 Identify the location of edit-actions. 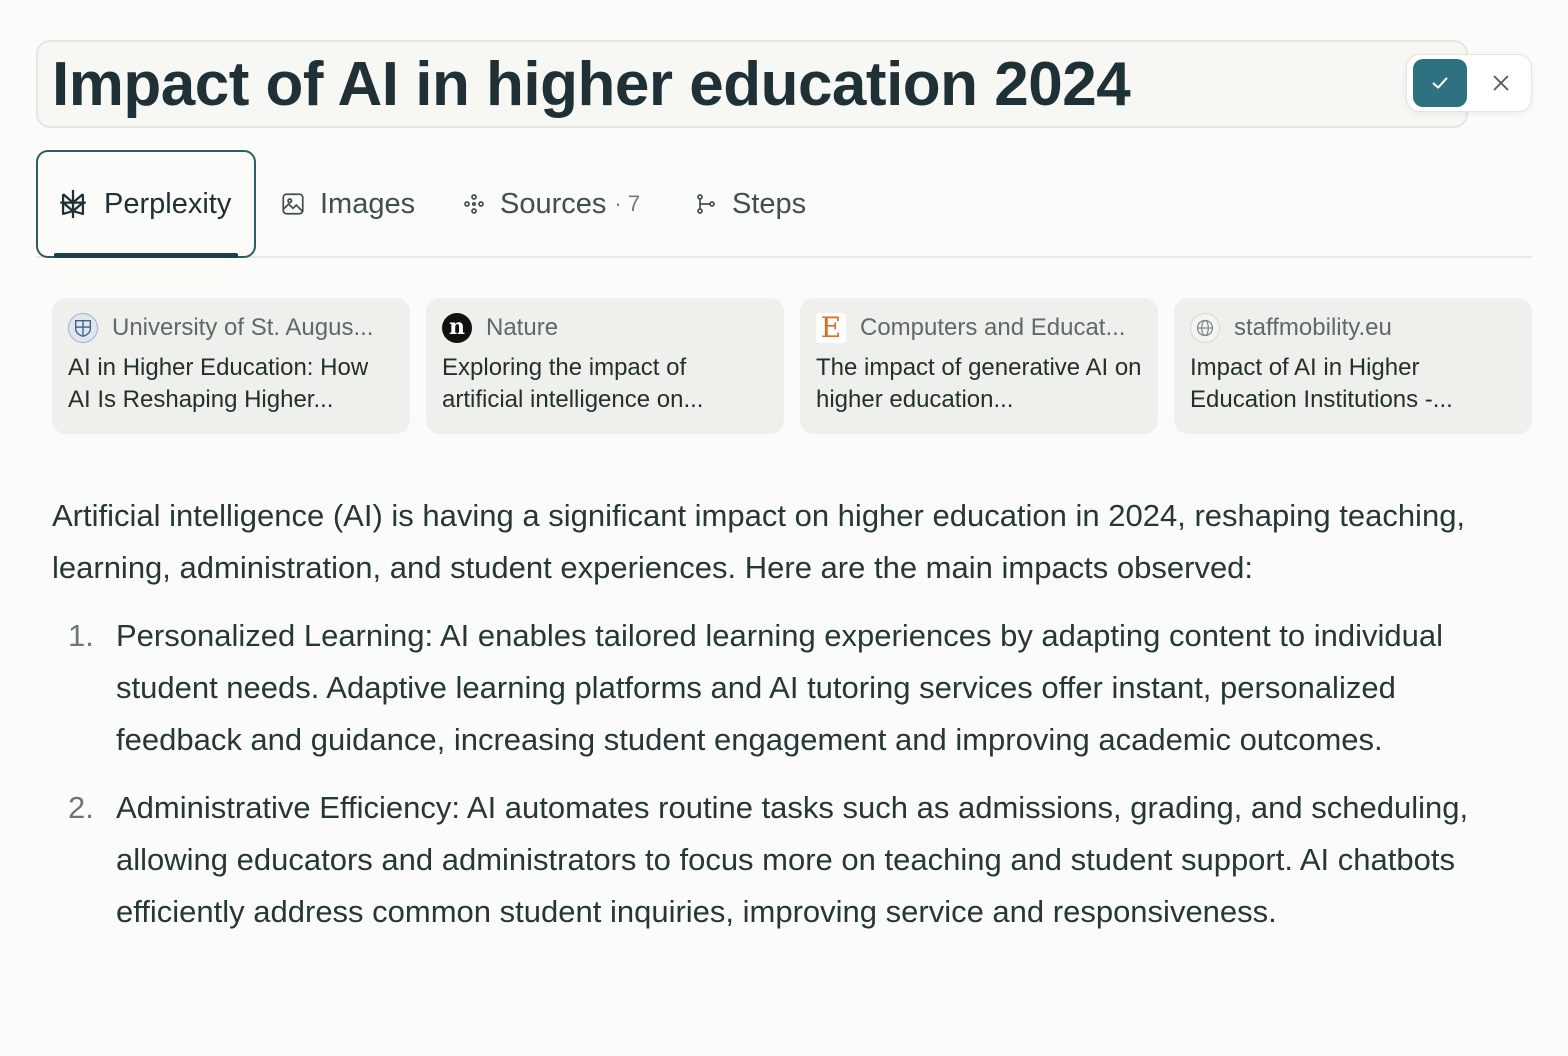
(1469, 83).